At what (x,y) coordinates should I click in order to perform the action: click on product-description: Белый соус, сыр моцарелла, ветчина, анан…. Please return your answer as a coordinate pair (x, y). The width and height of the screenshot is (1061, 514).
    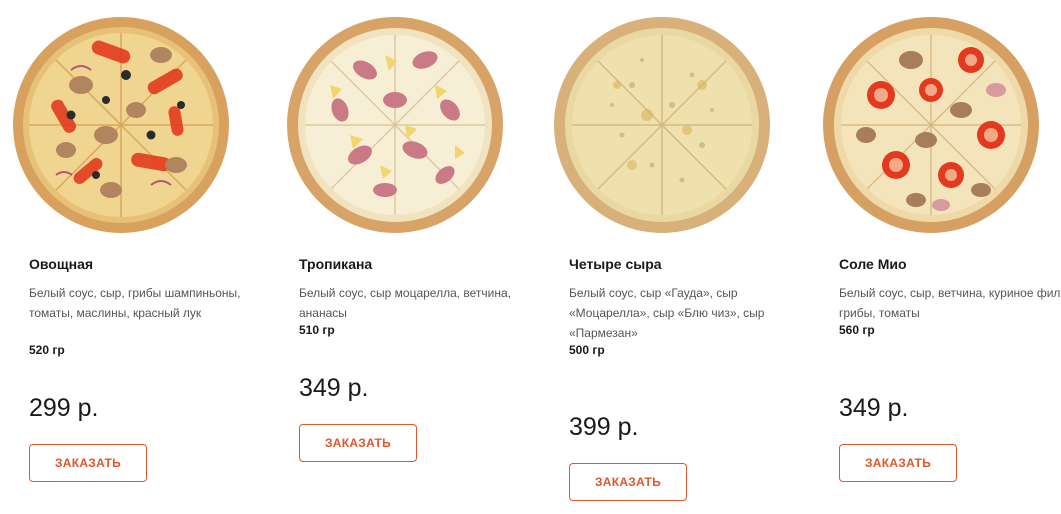
    Looking at the image, I should click on (405, 303).